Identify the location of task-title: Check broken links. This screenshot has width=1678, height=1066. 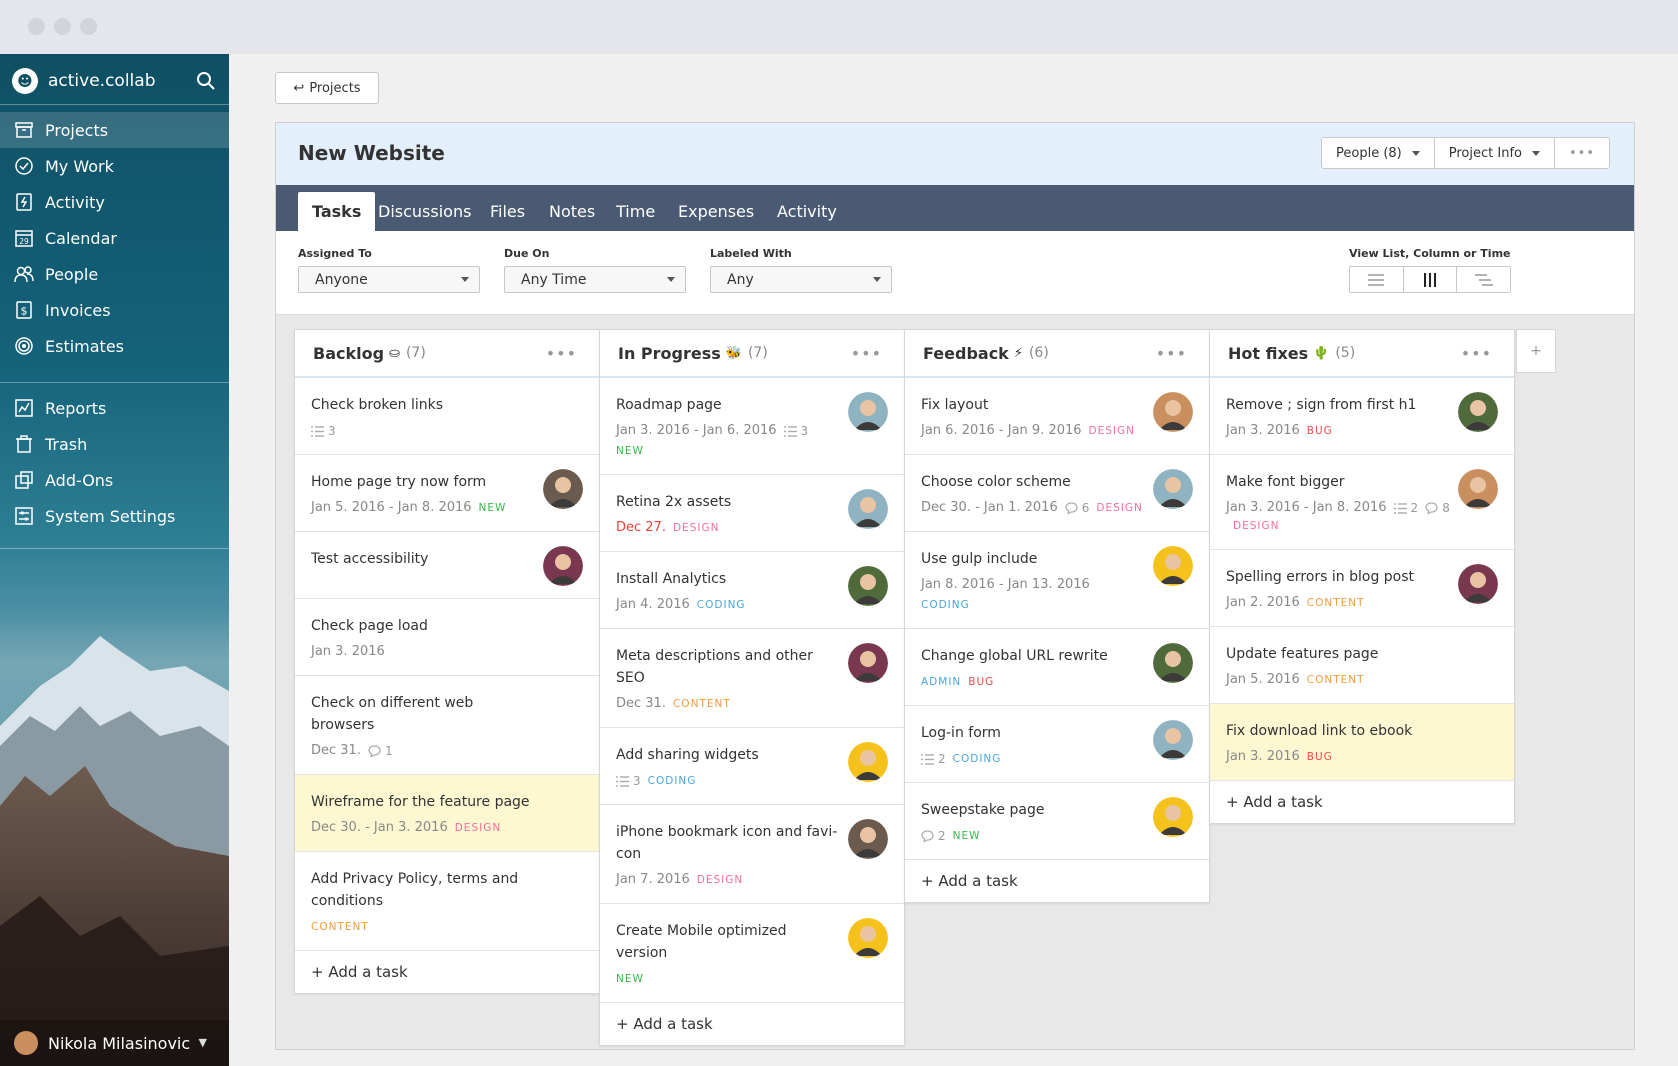
(423, 405).